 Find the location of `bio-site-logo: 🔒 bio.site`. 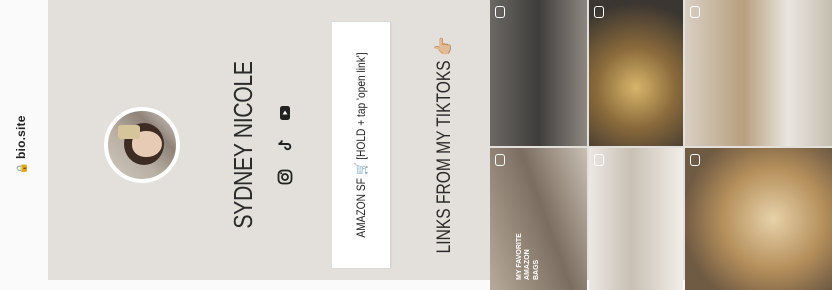

bio-site-logo: 🔒 bio.site is located at coordinates (21, 145).